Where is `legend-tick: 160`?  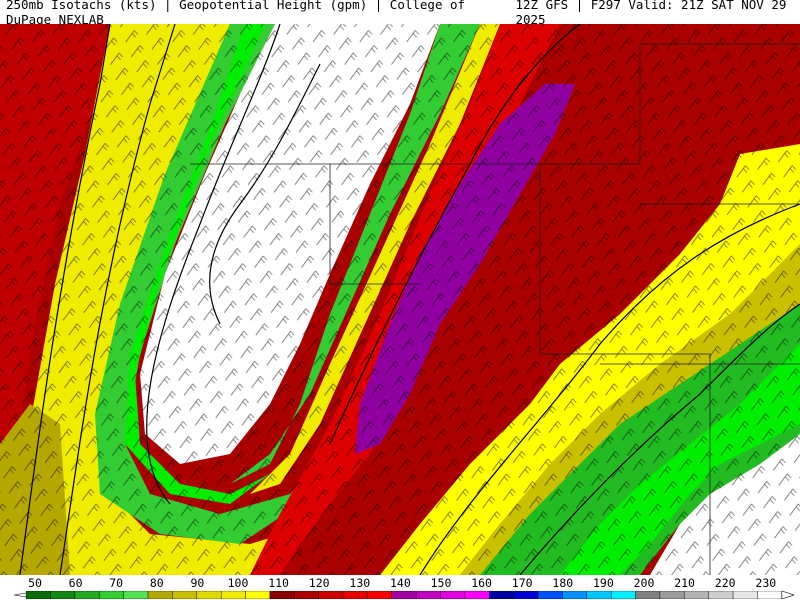
legend-tick: 160 is located at coordinates (481, 583).